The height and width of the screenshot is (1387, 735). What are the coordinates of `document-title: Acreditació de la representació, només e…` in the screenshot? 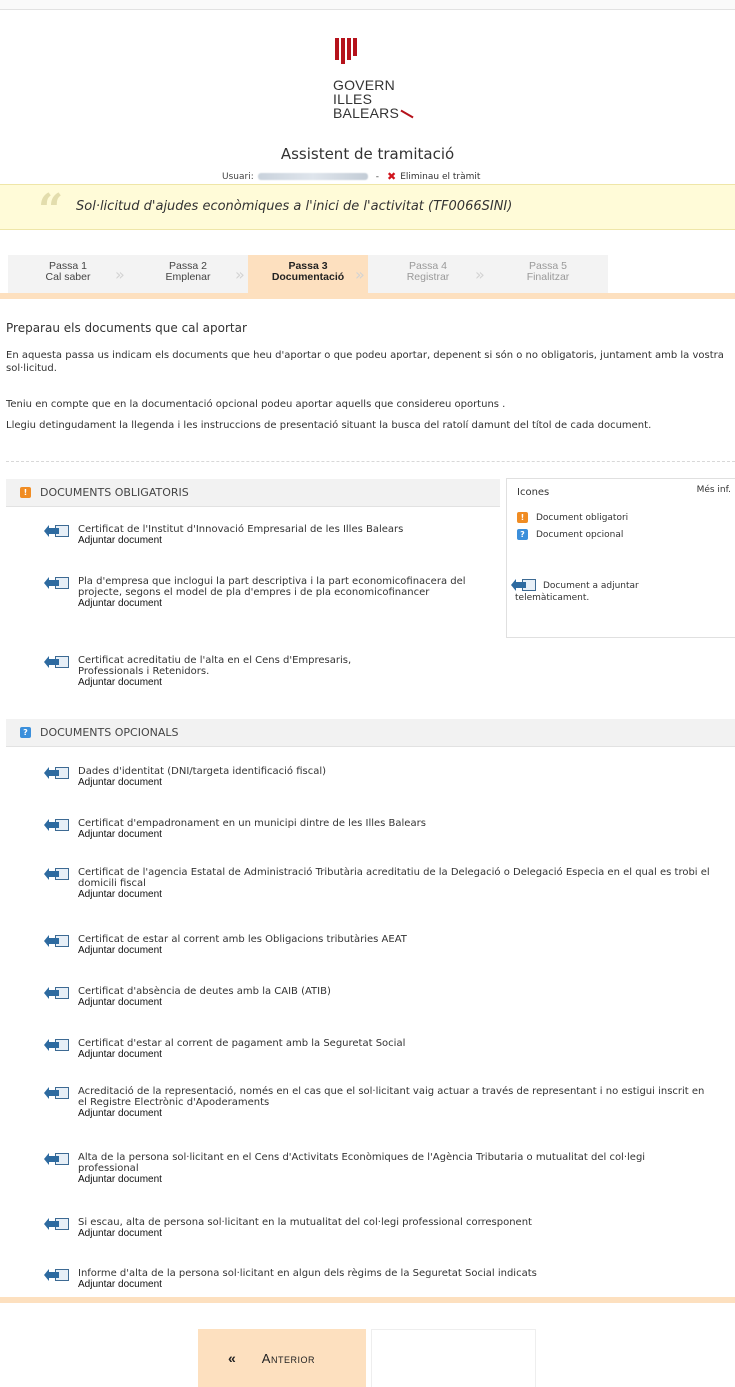 It's located at (393, 1097).